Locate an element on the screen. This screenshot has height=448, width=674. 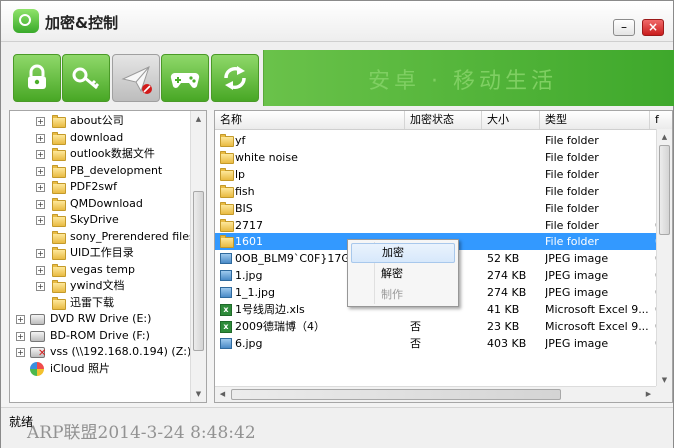
gamepad-icon is located at coordinates (185, 80).